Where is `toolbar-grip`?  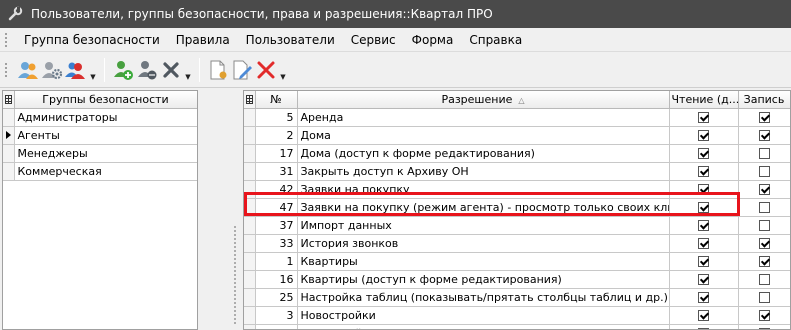 toolbar-grip is located at coordinates (6, 69).